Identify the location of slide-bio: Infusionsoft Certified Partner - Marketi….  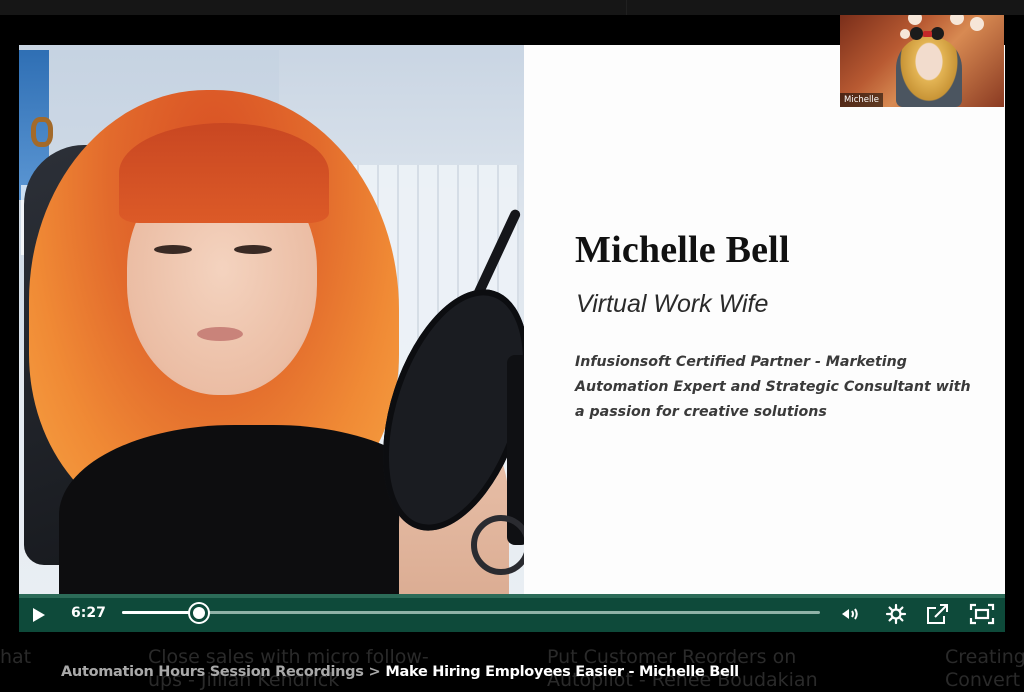
(773, 387).